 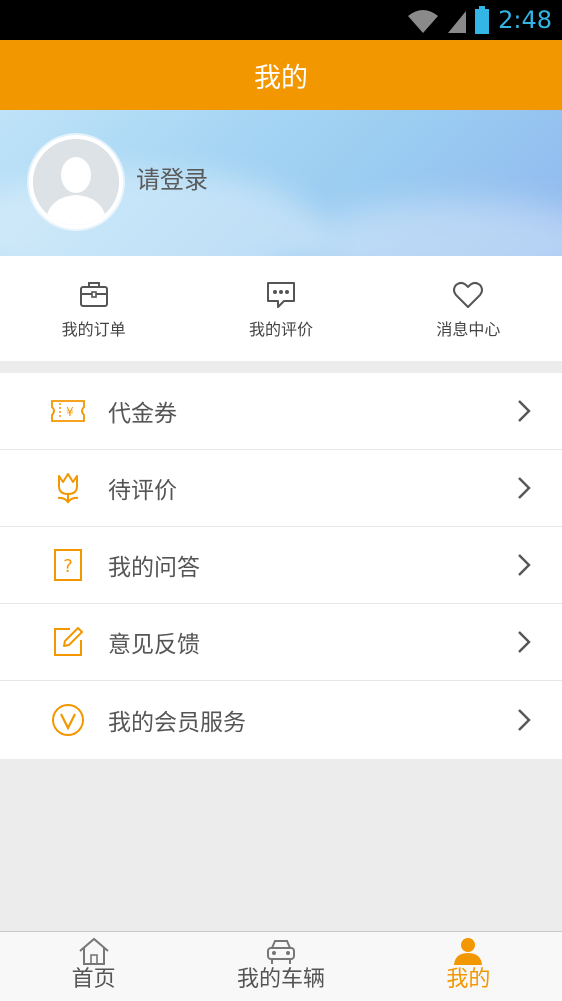 I want to click on menu-item-qa: ? 我的问答, so click(x=281, y=565).